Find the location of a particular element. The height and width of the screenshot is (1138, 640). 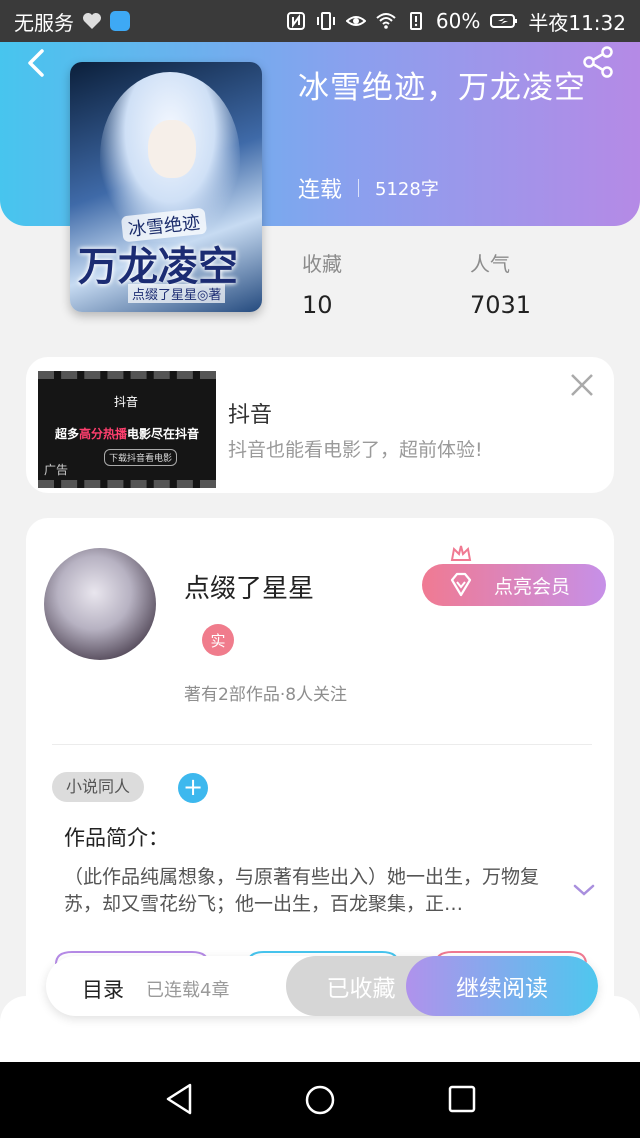

chevron-down-icon is located at coordinates (584, 890).